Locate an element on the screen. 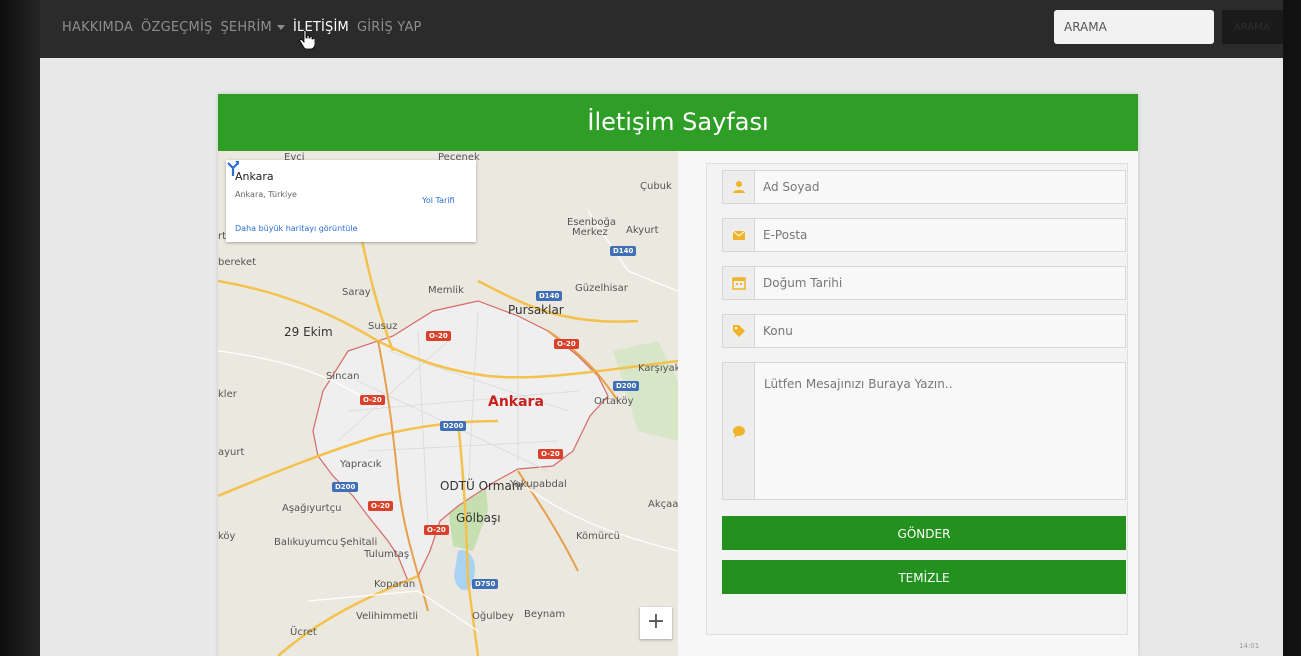 This screenshot has height=656, width=1301. map-label-komurcu: Kömürcü is located at coordinates (598, 536).